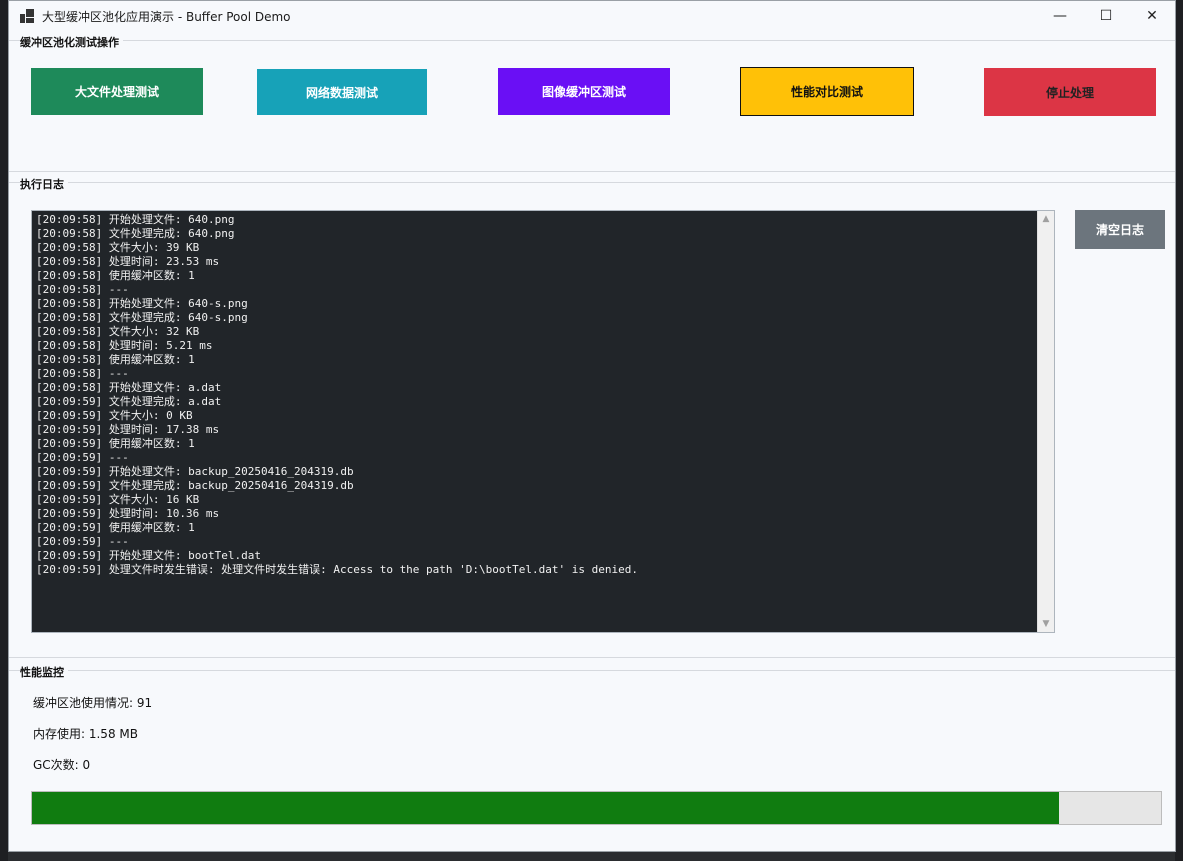  What do you see at coordinates (71, 42) in the screenshot?
I see `ops-group-label: 缓冲区池化测试操作` at bounding box center [71, 42].